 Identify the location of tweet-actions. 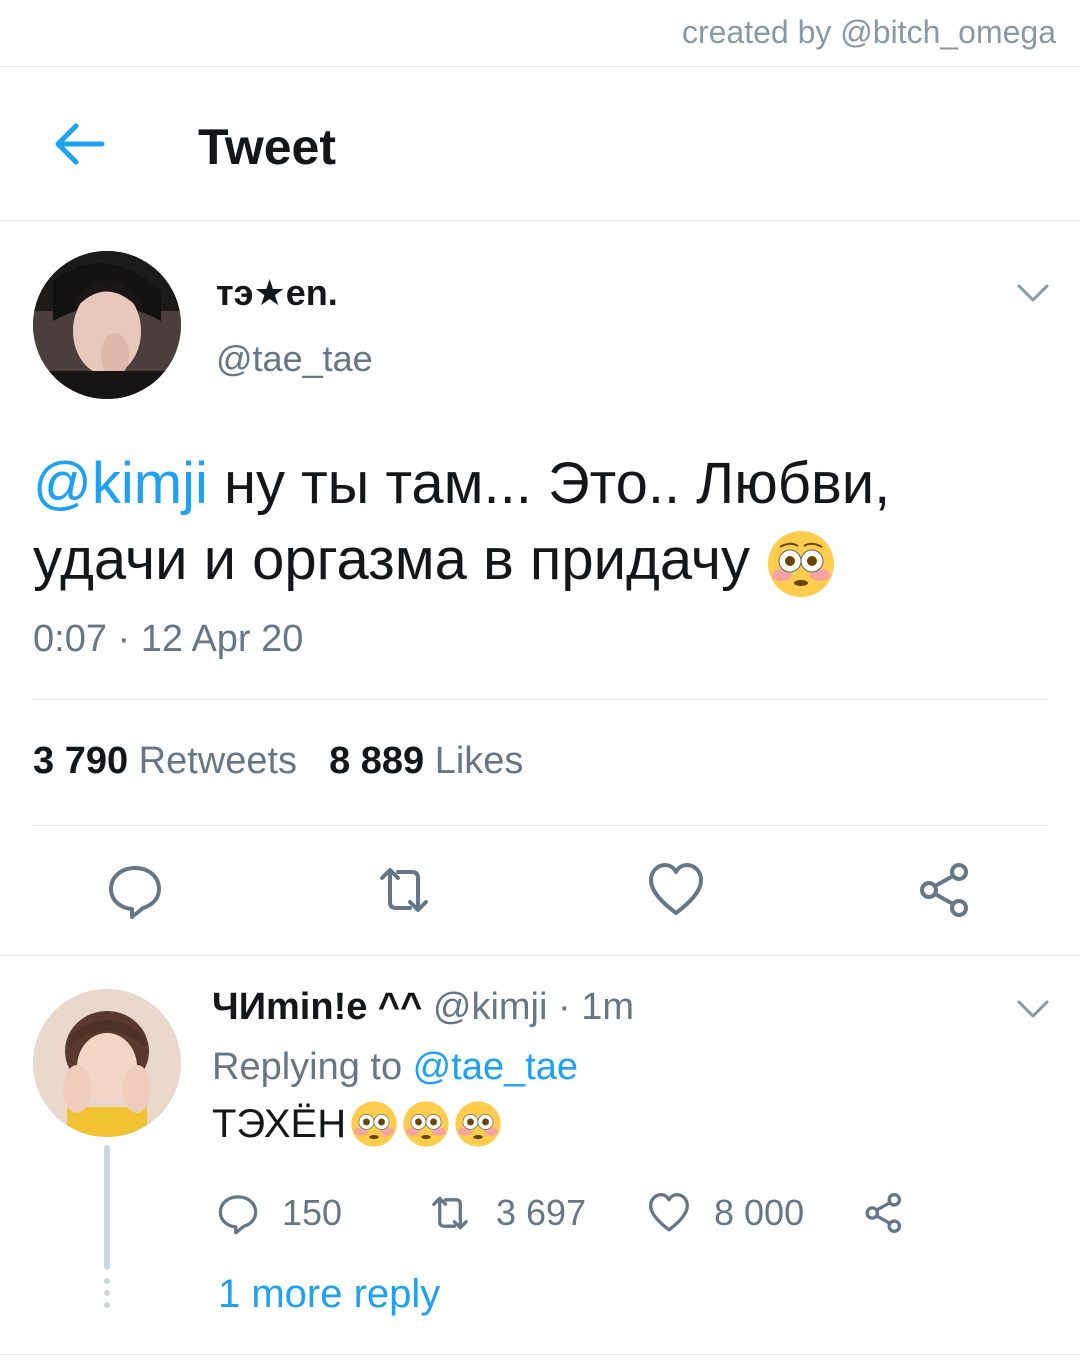
(540, 890).